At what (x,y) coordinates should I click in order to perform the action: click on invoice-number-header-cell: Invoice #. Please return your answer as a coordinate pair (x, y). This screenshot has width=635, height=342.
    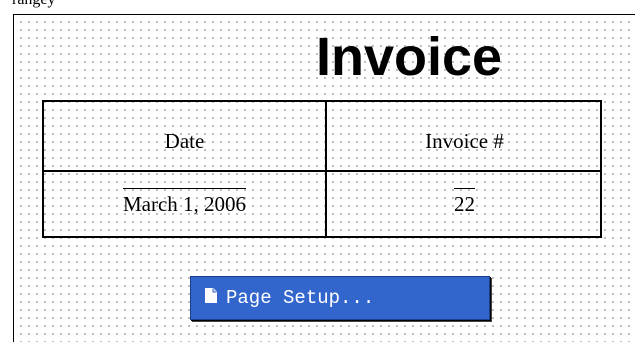
    Looking at the image, I should click on (464, 141).